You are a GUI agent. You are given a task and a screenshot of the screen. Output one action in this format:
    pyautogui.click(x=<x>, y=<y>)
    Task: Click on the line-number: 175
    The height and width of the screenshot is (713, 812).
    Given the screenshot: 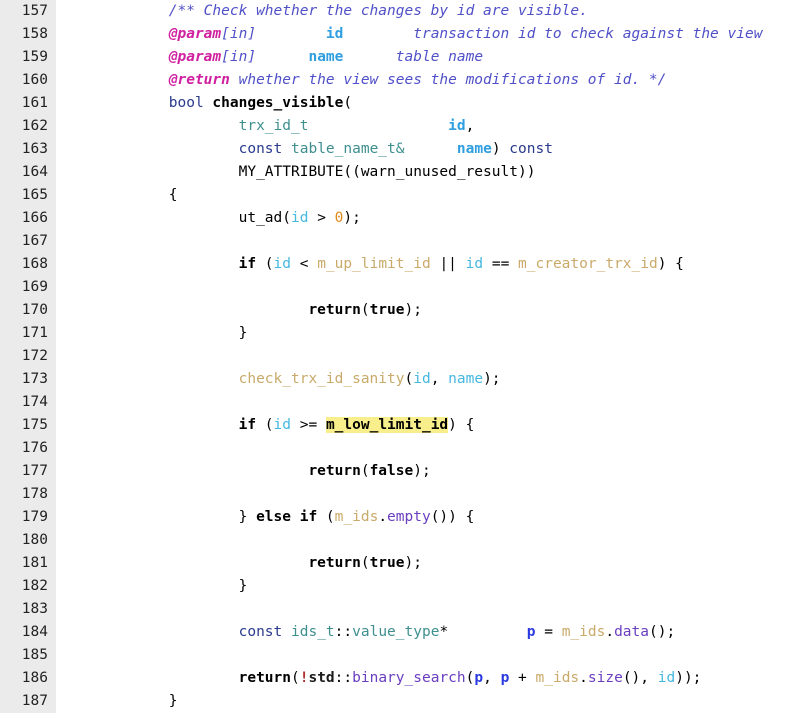 What is the action you would take?
    pyautogui.click(x=28, y=425)
    